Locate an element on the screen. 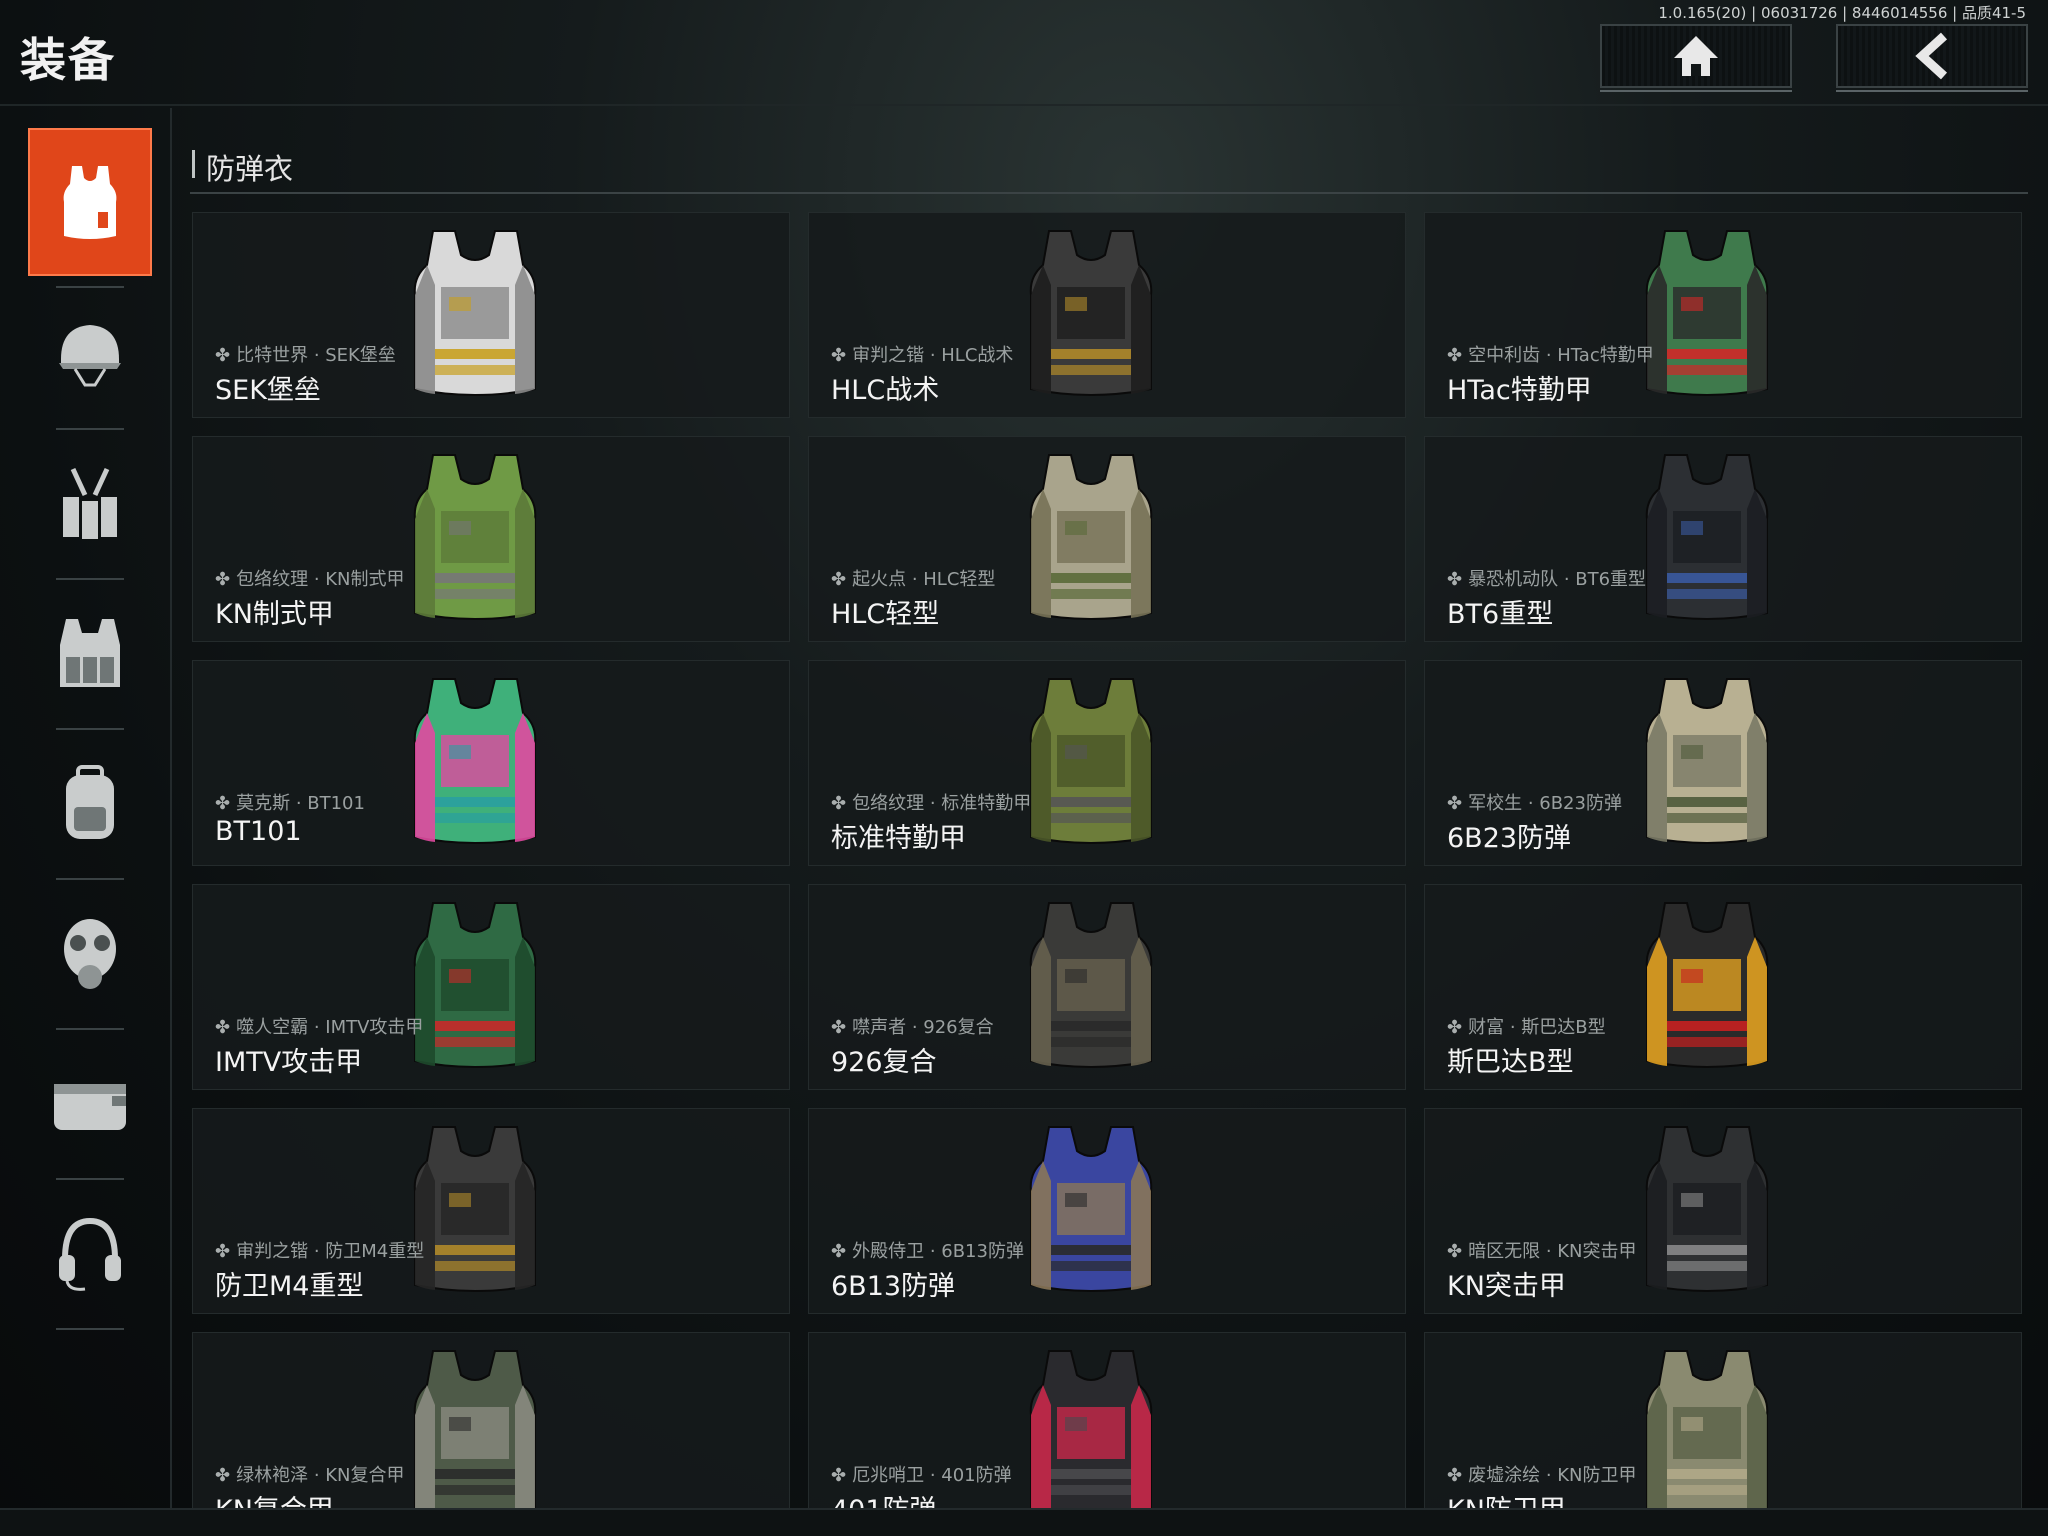  sidebar-item-vest is located at coordinates (90, 654).